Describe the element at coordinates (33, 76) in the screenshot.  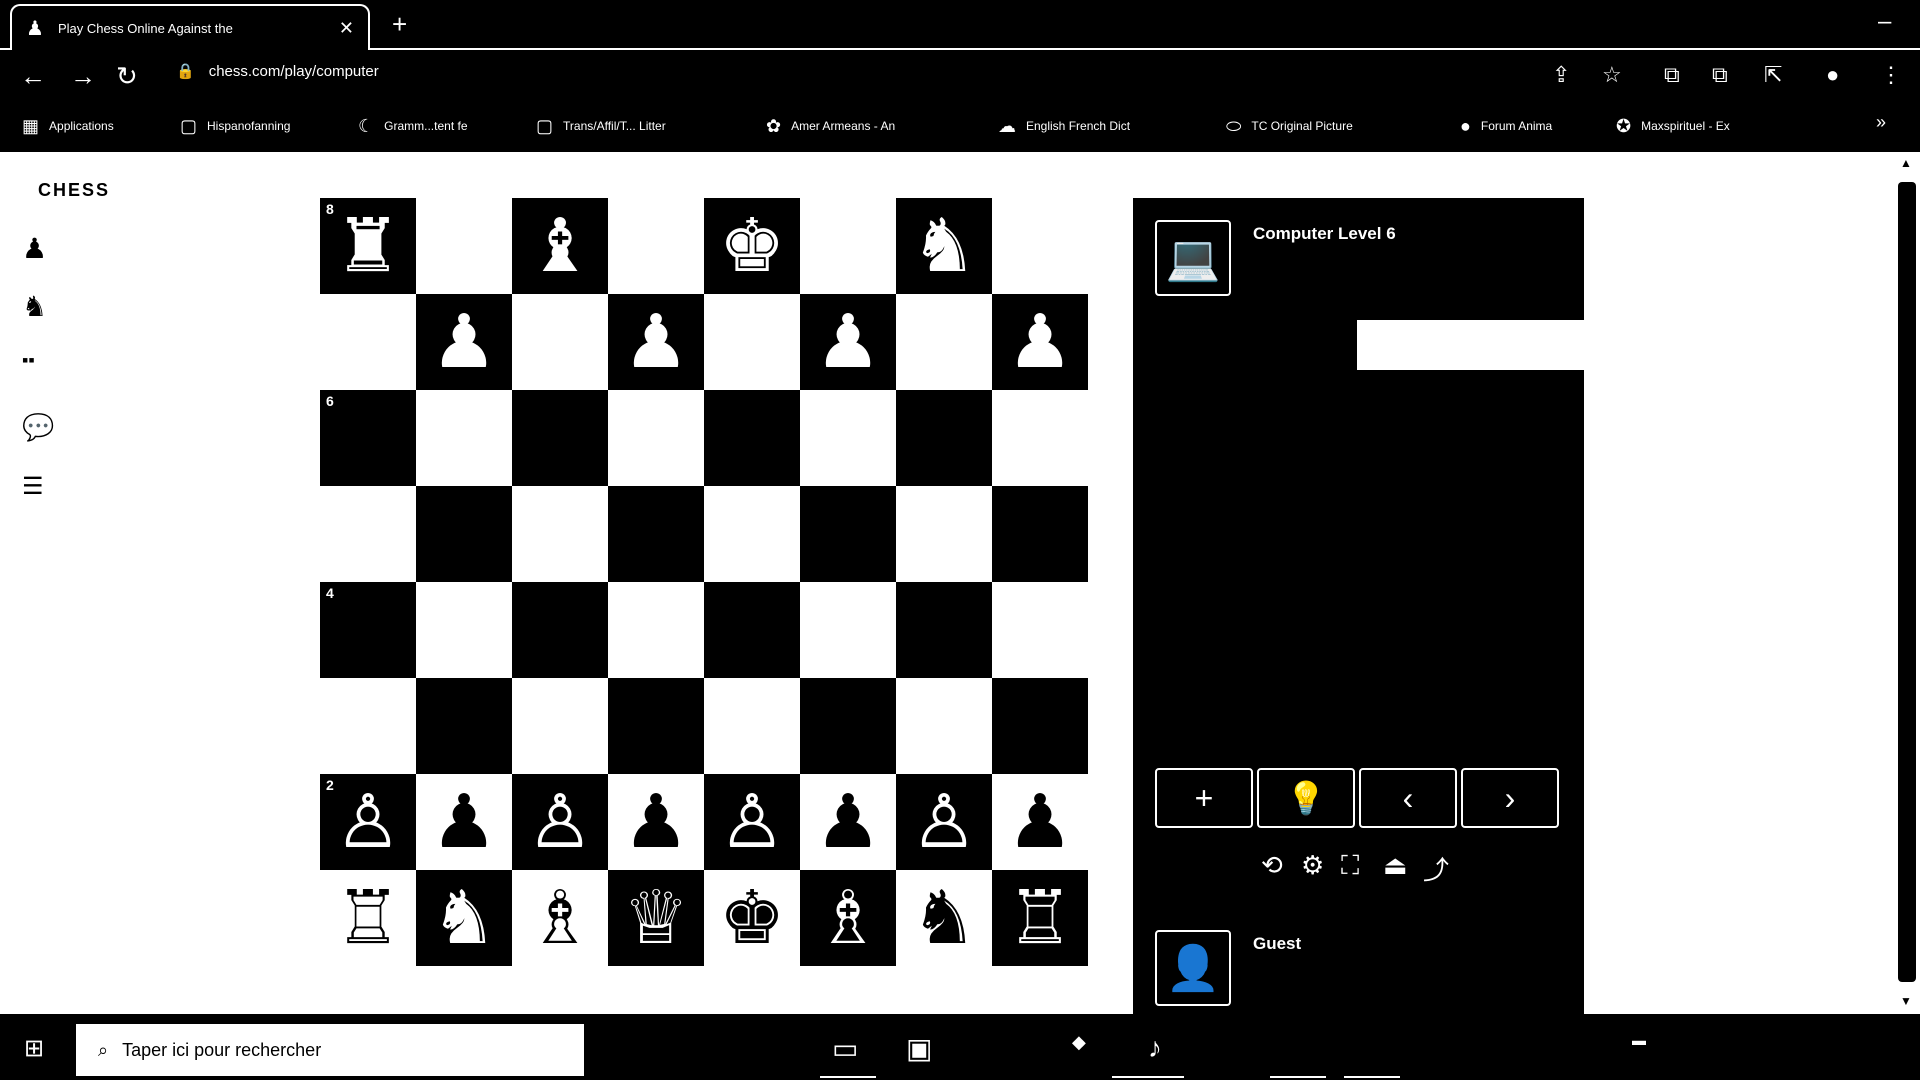
I see `back-button: ←` at that location.